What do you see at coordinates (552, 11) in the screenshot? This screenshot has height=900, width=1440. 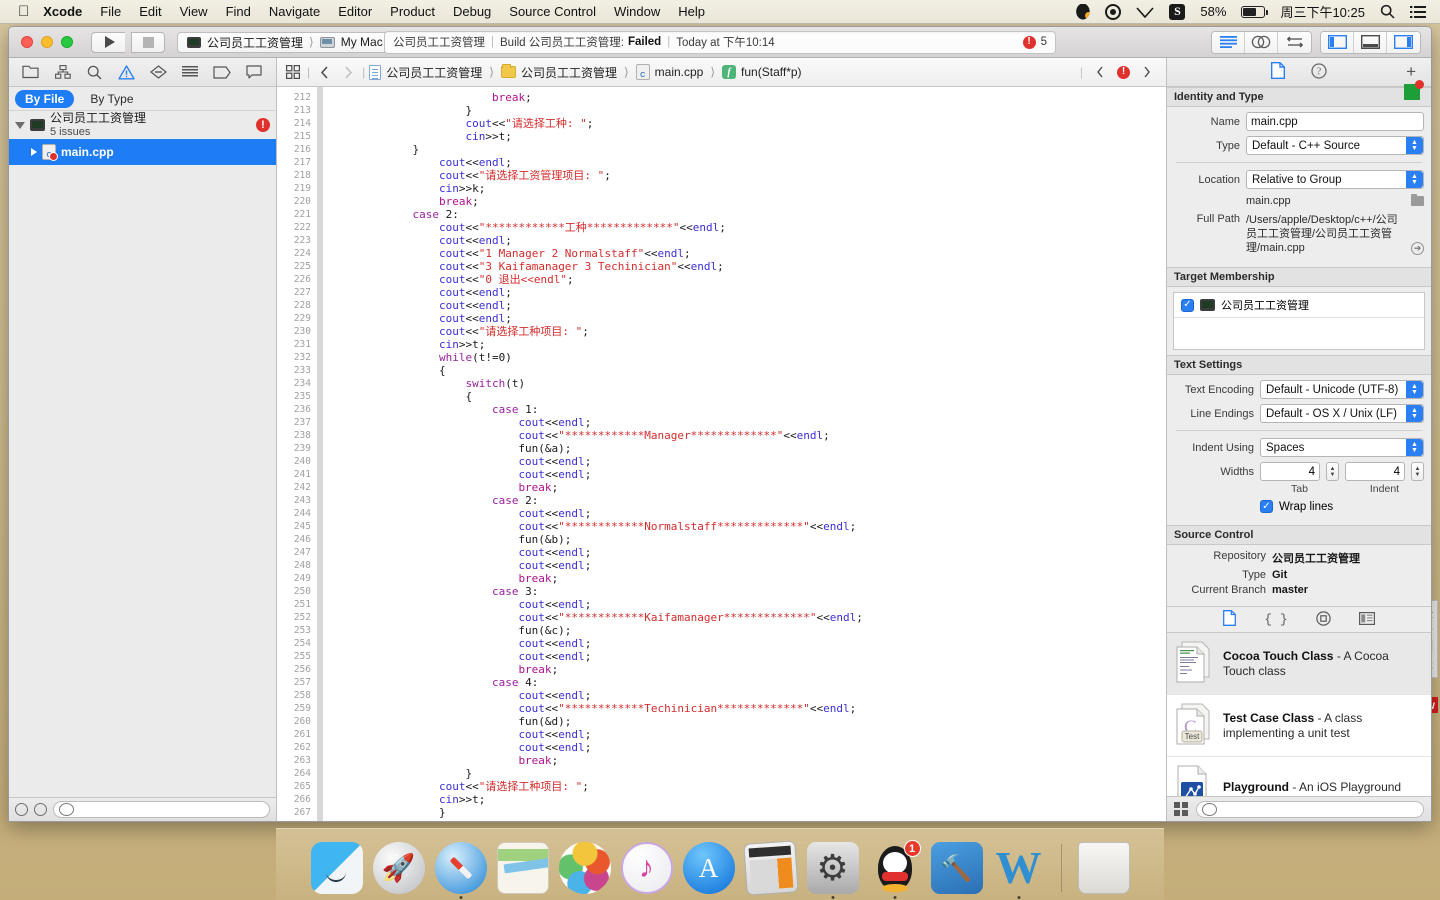 I see `menu-item-source-control: Source Control` at bounding box center [552, 11].